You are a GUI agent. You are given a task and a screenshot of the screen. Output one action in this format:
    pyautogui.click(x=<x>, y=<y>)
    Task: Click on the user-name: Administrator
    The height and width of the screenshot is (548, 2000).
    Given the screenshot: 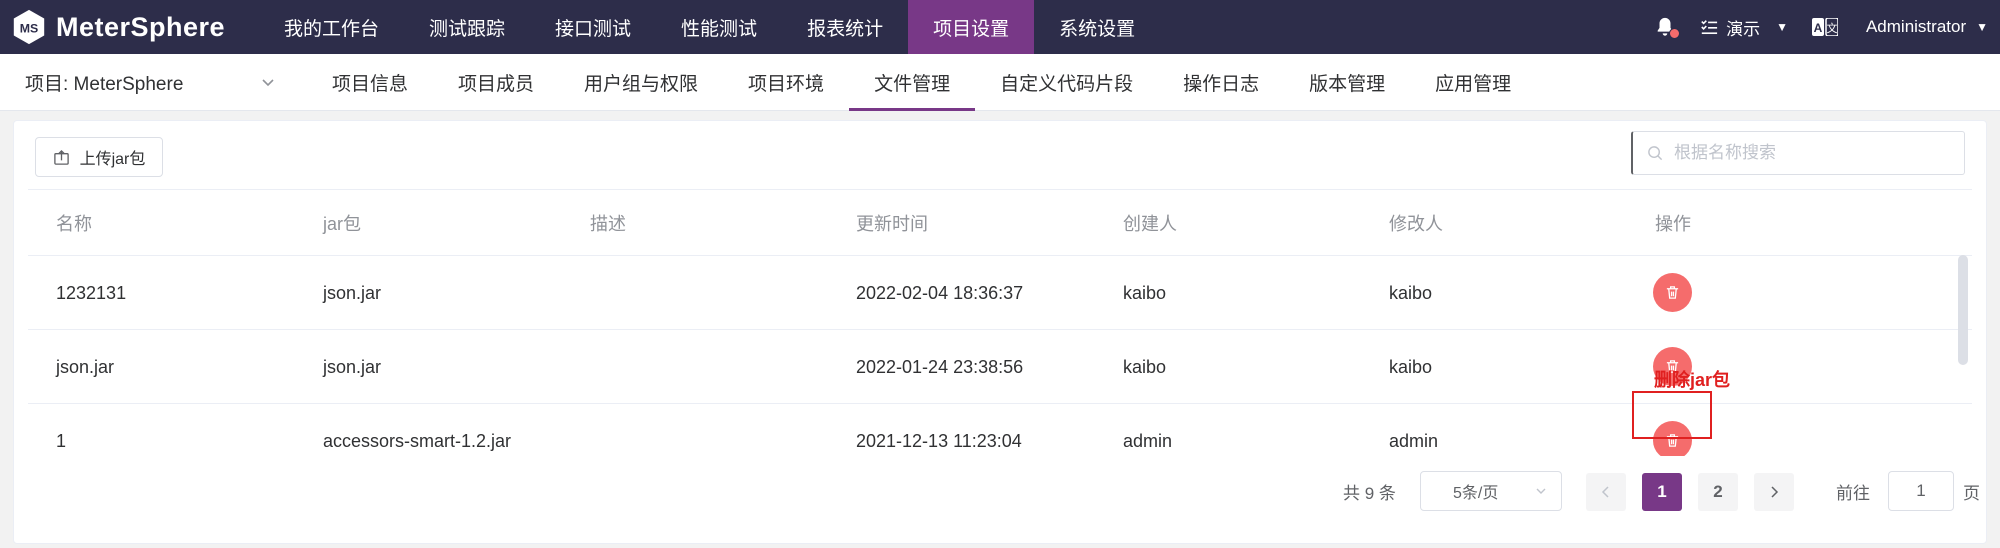 What is the action you would take?
    pyautogui.click(x=1916, y=26)
    